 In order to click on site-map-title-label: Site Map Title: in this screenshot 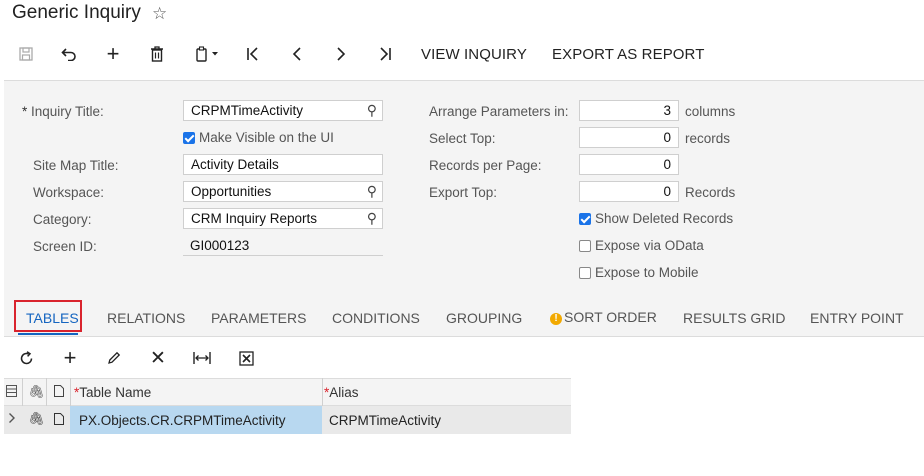, I will do `click(76, 165)`.